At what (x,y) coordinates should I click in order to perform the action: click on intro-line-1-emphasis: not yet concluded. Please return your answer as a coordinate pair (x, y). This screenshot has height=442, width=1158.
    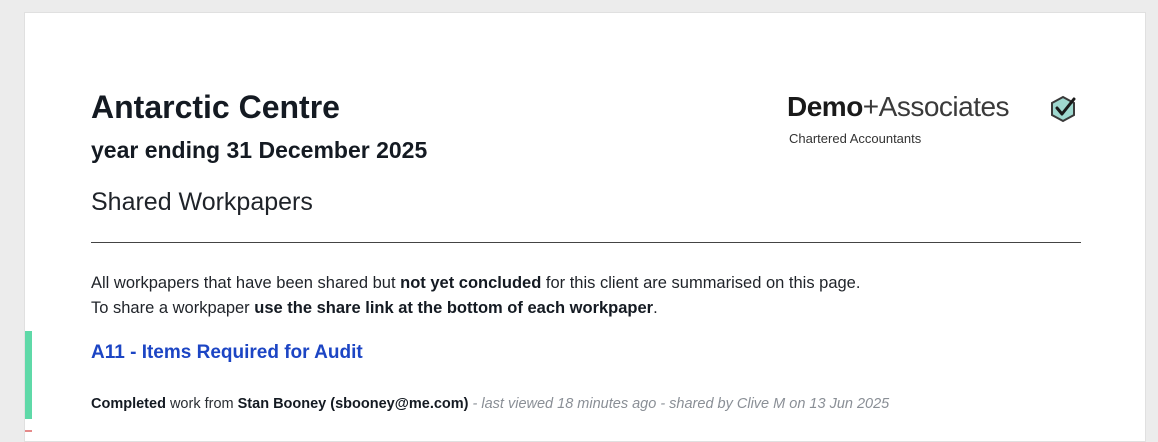
    Looking at the image, I should click on (471, 283).